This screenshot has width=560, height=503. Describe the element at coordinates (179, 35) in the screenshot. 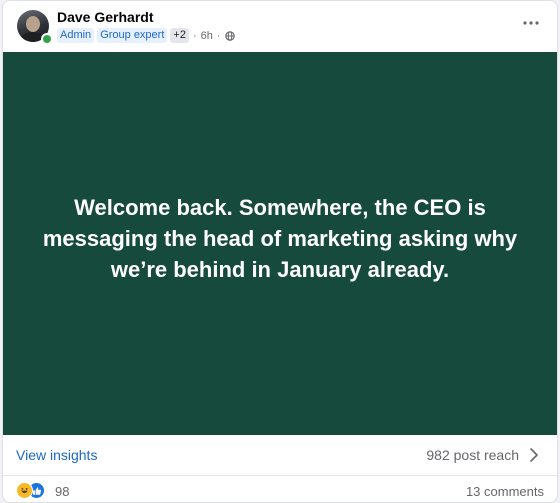

I see `badge-more: +2` at that location.